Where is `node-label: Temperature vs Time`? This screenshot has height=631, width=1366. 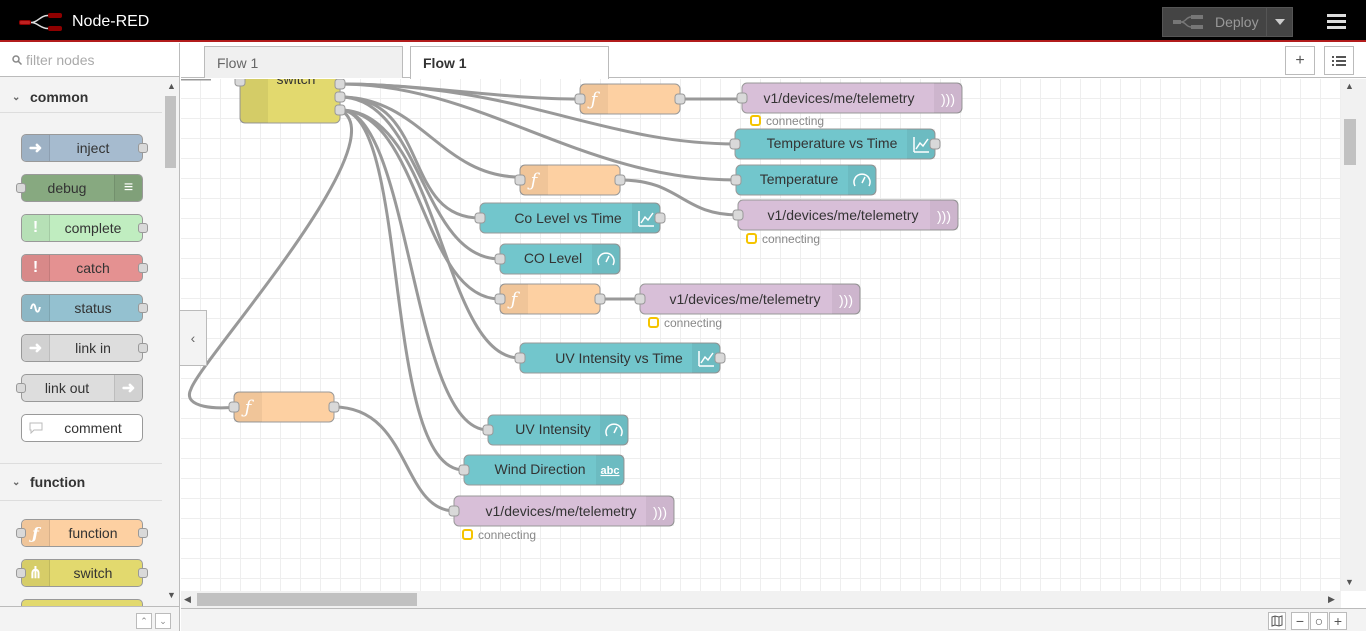
node-label: Temperature vs Time is located at coordinates (832, 143).